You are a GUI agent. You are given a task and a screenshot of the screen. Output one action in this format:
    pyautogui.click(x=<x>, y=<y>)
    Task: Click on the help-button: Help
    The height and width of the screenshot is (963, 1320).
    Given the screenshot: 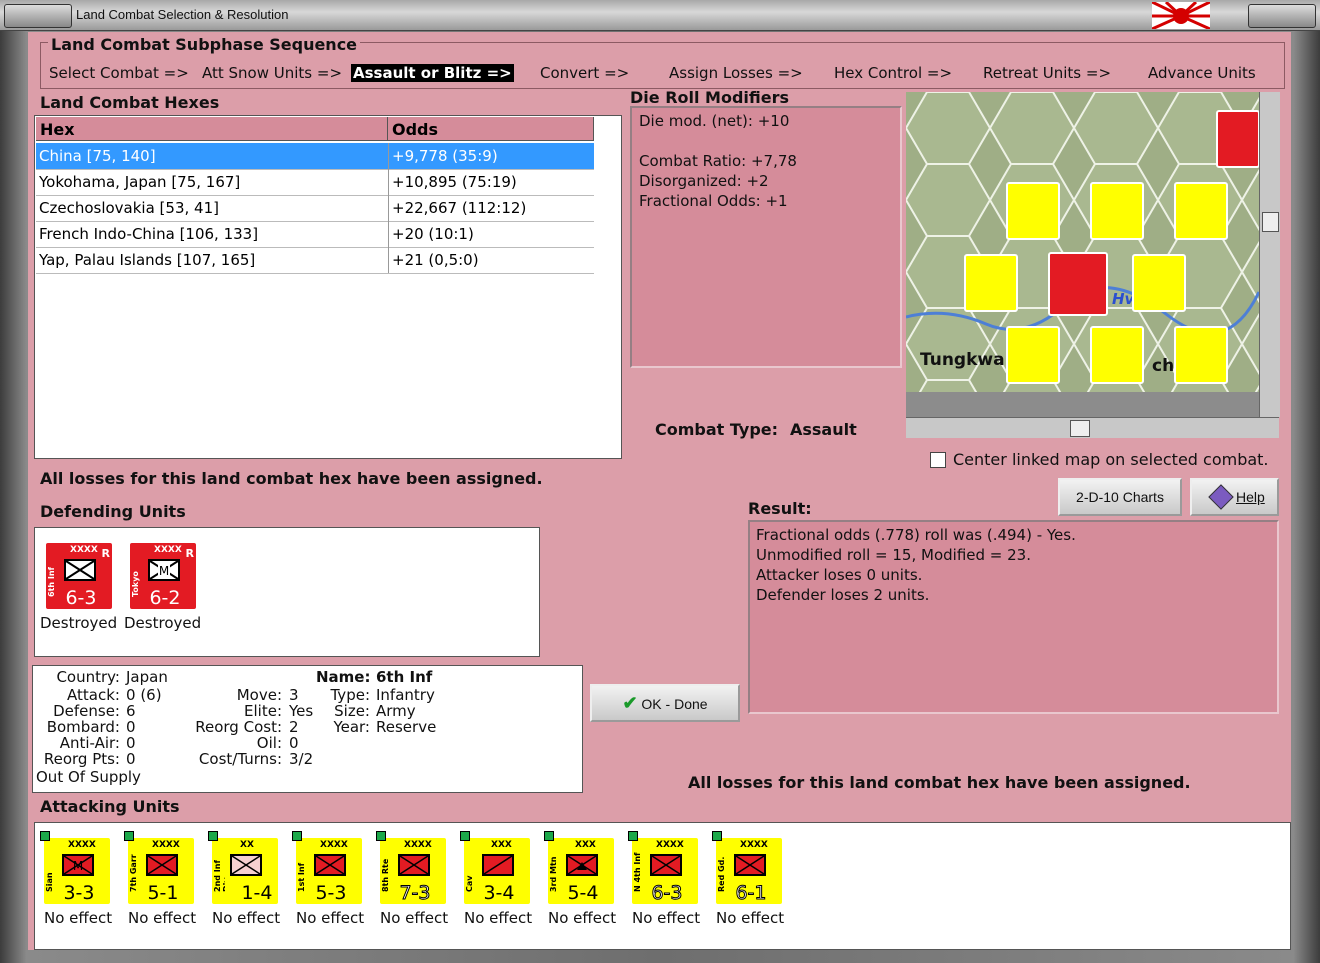 What is the action you would take?
    pyautogui.click(x=1234, y=497)
    